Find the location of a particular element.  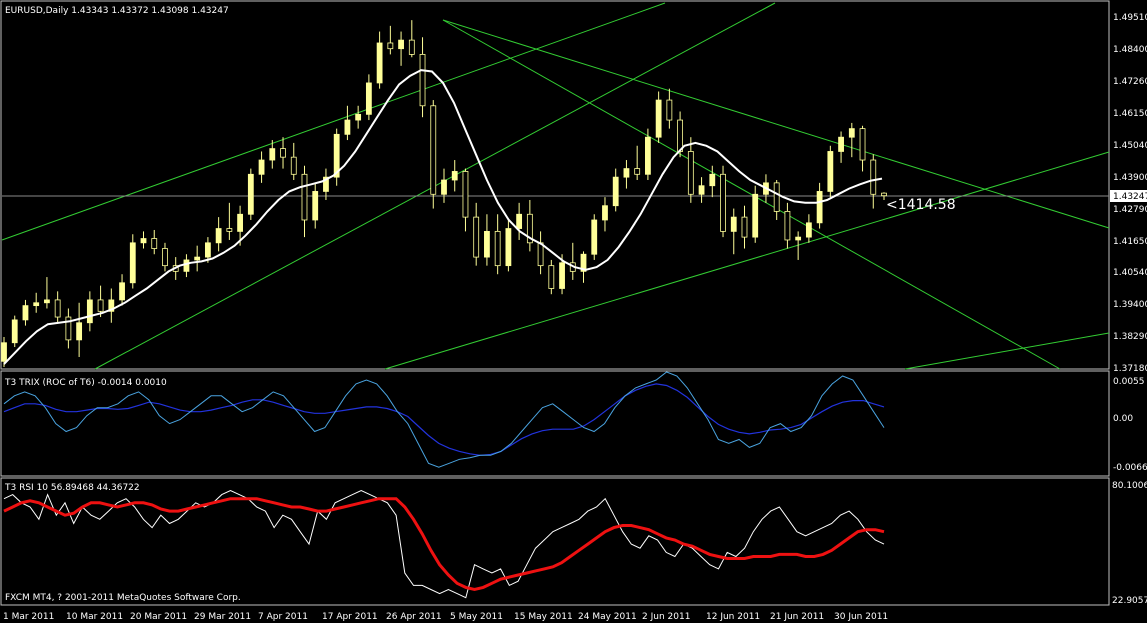

price-label: 1.46150 is located at coordinates (1130, 114).